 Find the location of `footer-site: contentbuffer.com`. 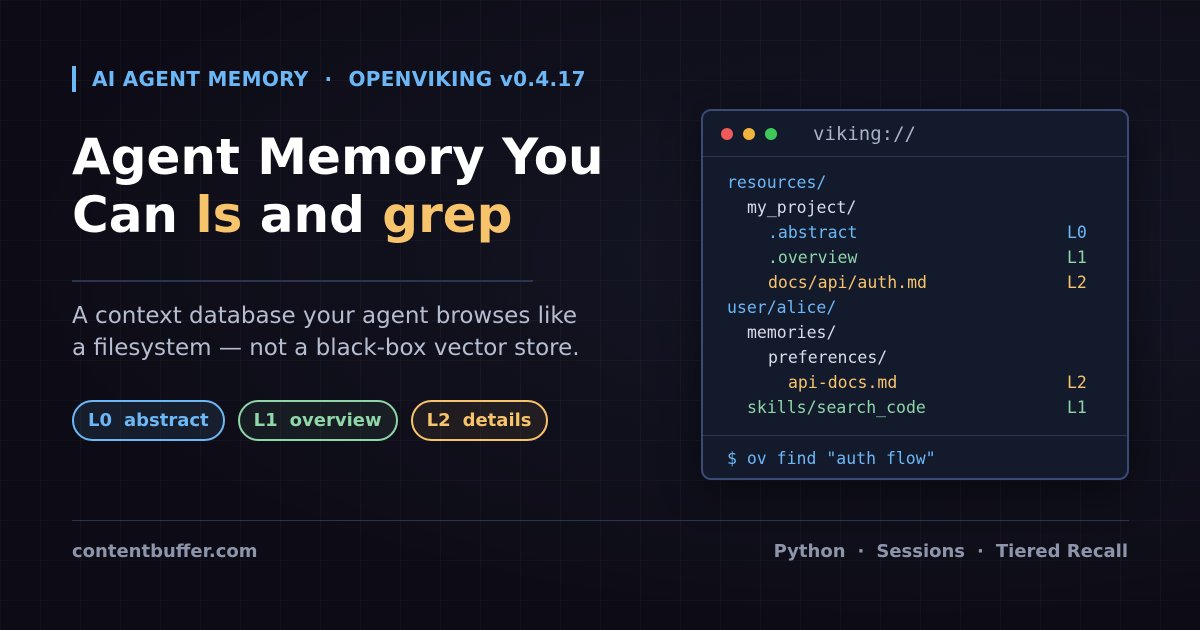

footer-site: contentbuffer.com is located at coordinates (165, 551).